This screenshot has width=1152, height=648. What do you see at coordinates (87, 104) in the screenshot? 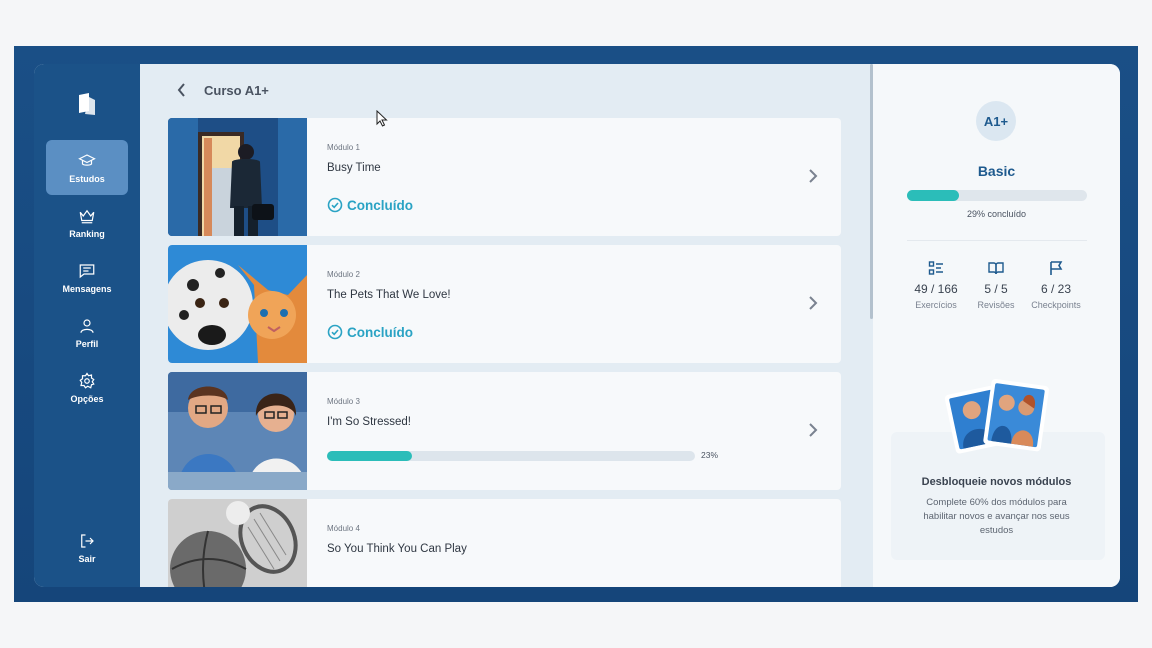
I see `app-logo-icon` at bounding box center [87, 104].